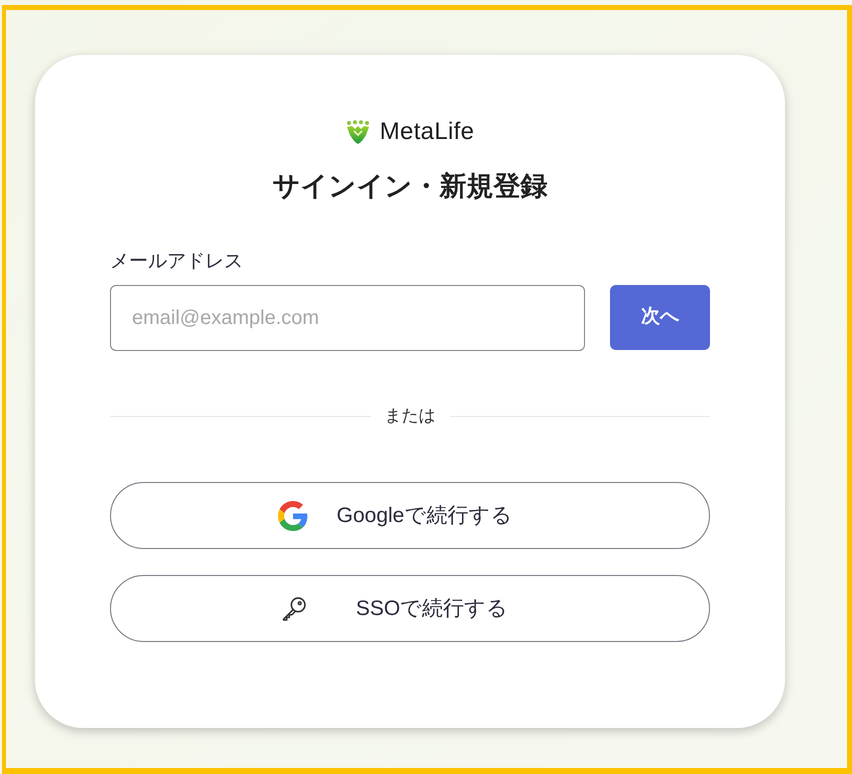 The height and width of the screenshot is (774, 852). What do you see at coordinates (410, 515) in the screenshot?
I see `google-sign-in-button: Googleで続行する` at bounding box center [410, 515].